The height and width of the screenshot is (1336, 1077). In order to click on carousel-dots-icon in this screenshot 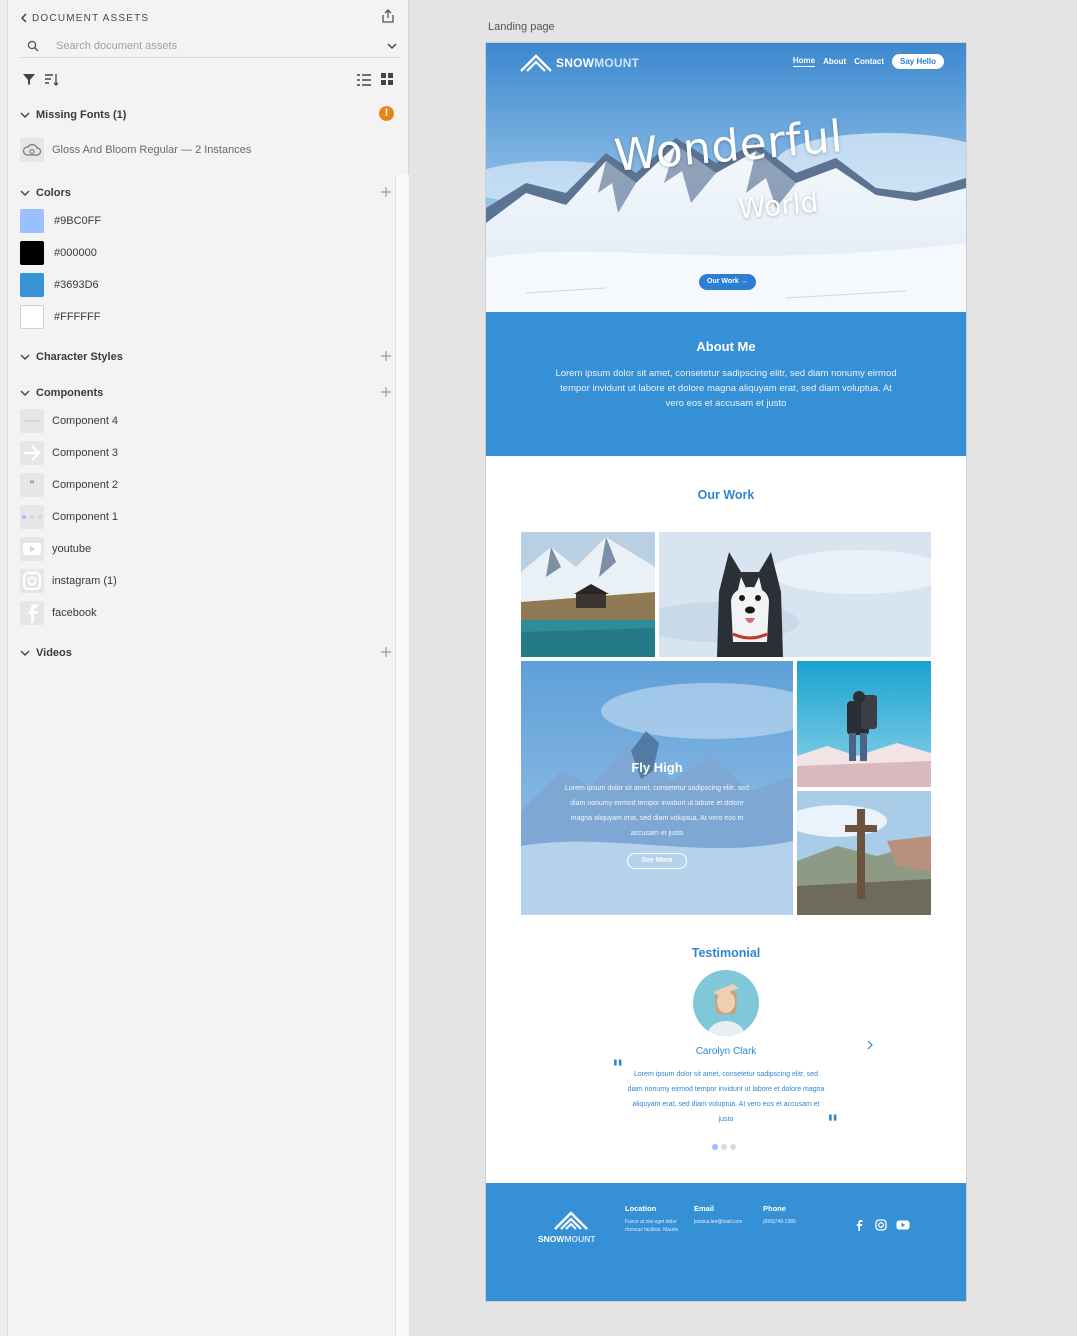, I will do `click(32, 517)`.